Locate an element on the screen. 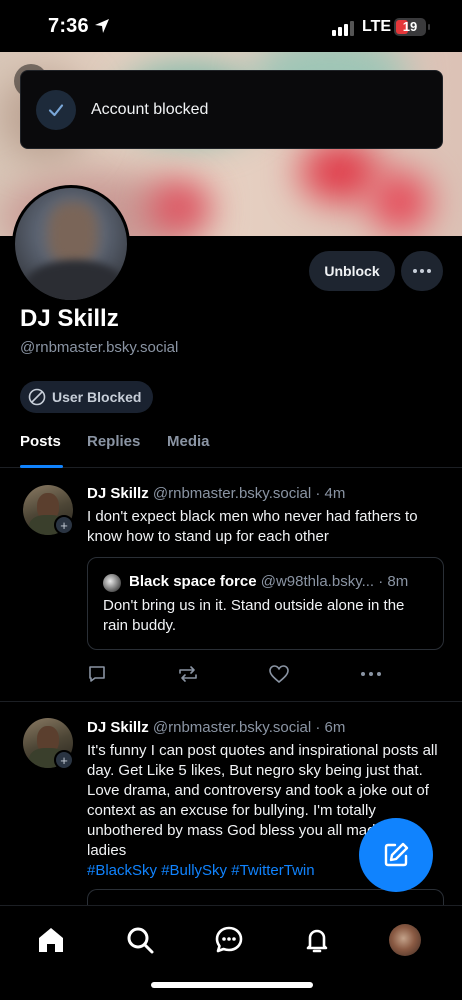 Image resolution: width=462 pixels, height=1000 pixels. chat-icon is located at coordinates (229, 939).